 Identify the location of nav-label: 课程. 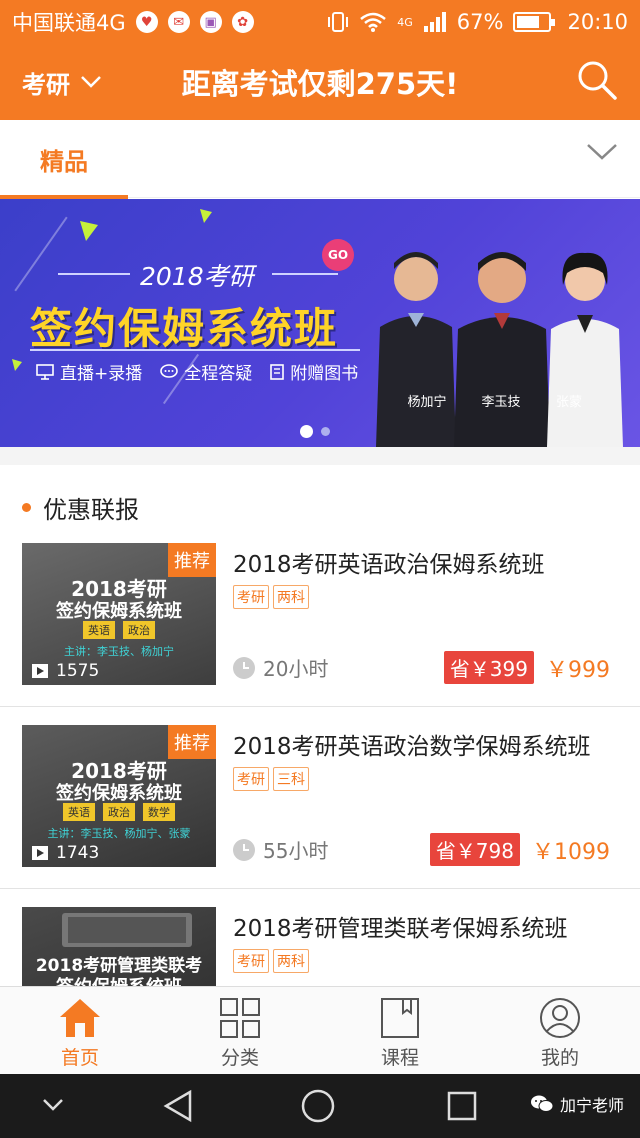
(399, 1058).